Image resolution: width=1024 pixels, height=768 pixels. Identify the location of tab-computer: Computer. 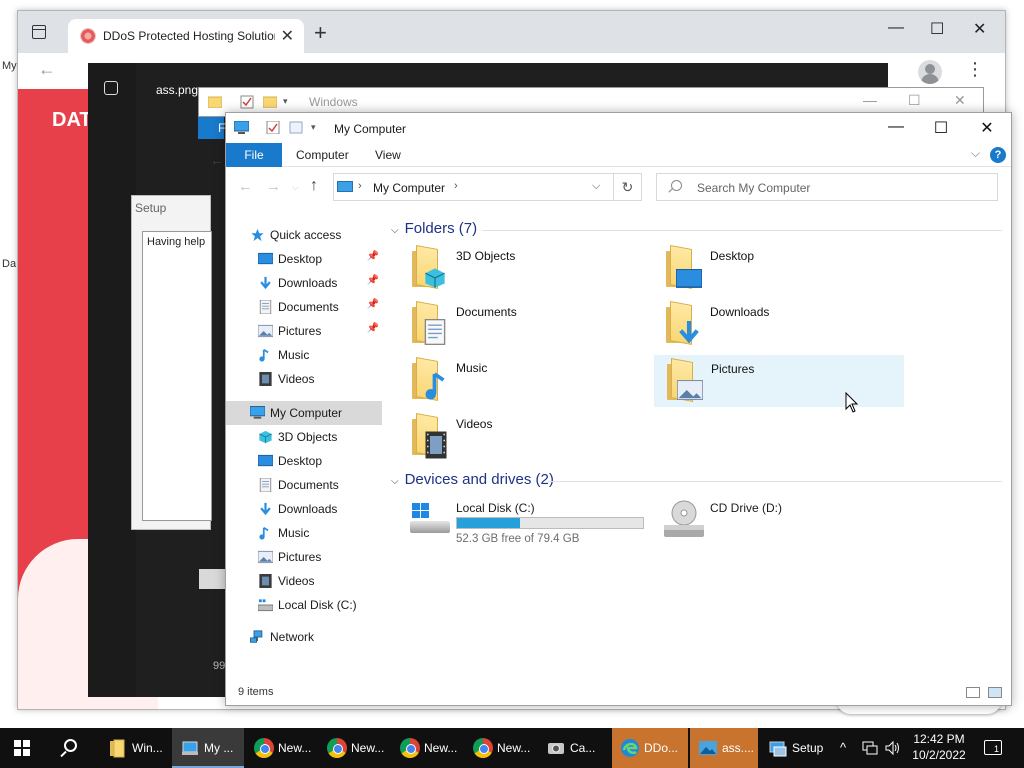
(322, 155).